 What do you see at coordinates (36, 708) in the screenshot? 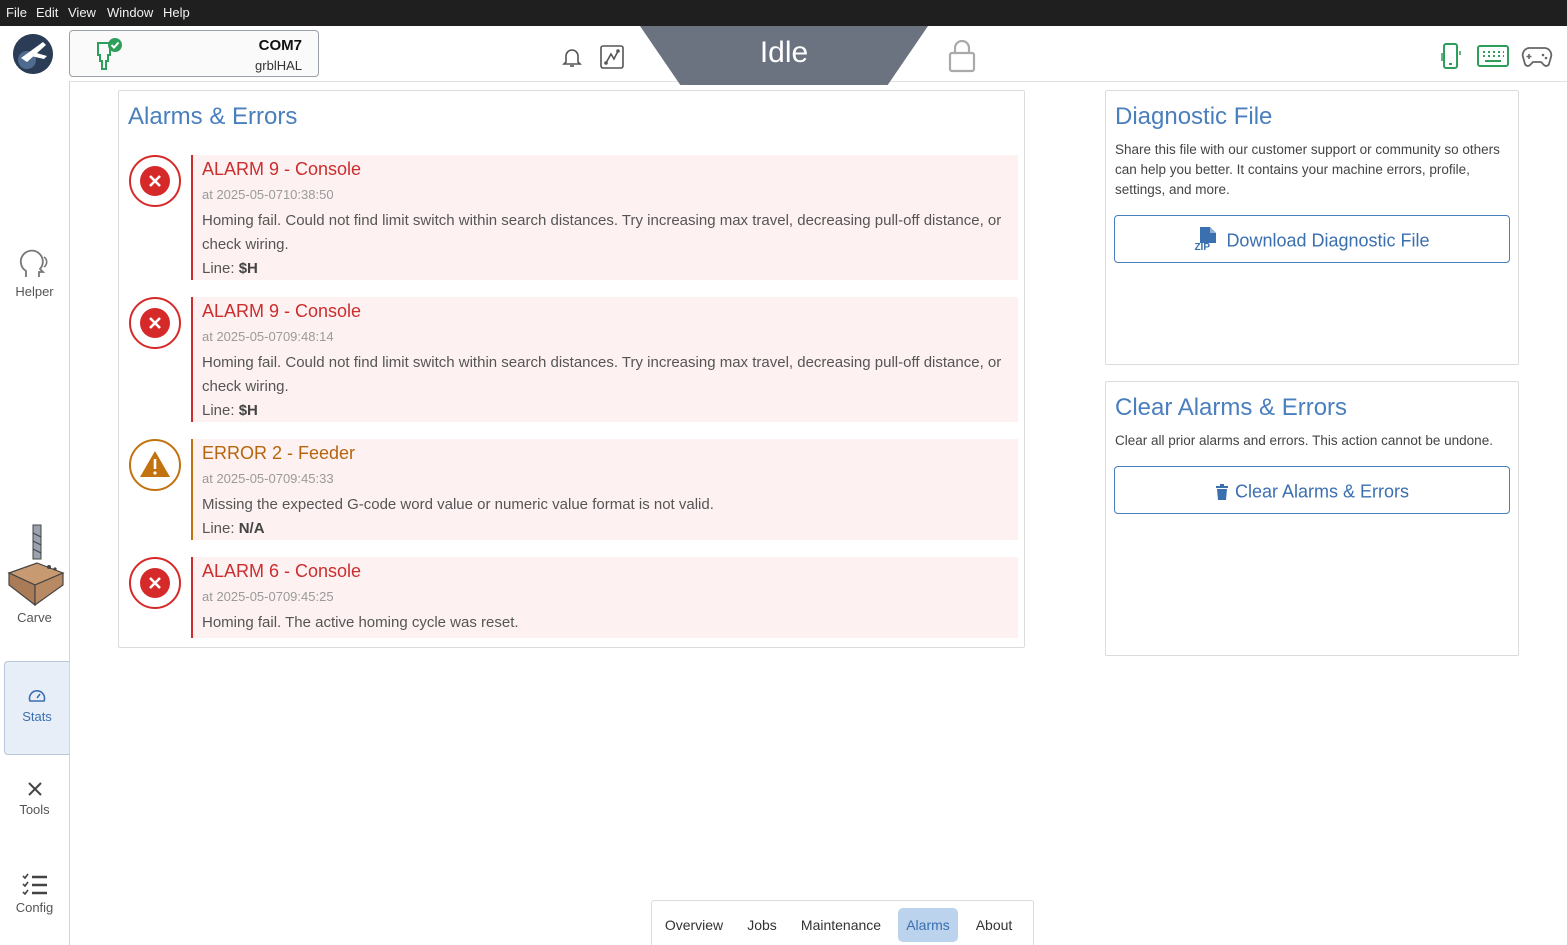
I see `sidebar-item-stats: Stats` at bounding box center [36, 708].